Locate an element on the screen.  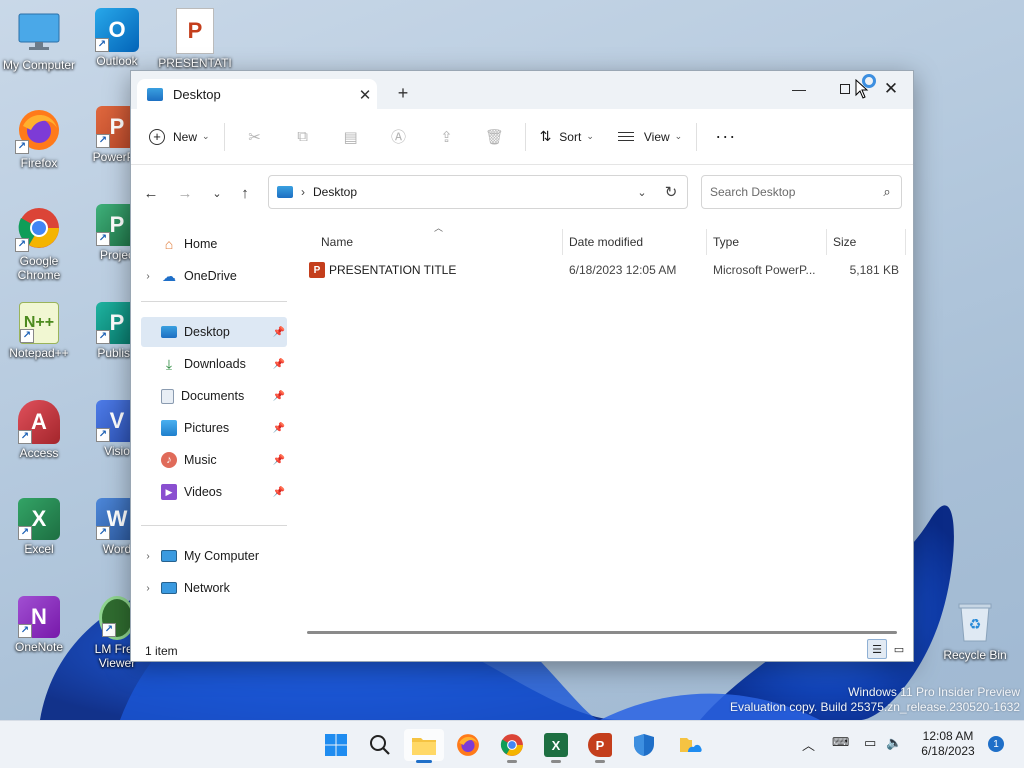
network-status-icon: ▭ is located at coordinates (870, 743).